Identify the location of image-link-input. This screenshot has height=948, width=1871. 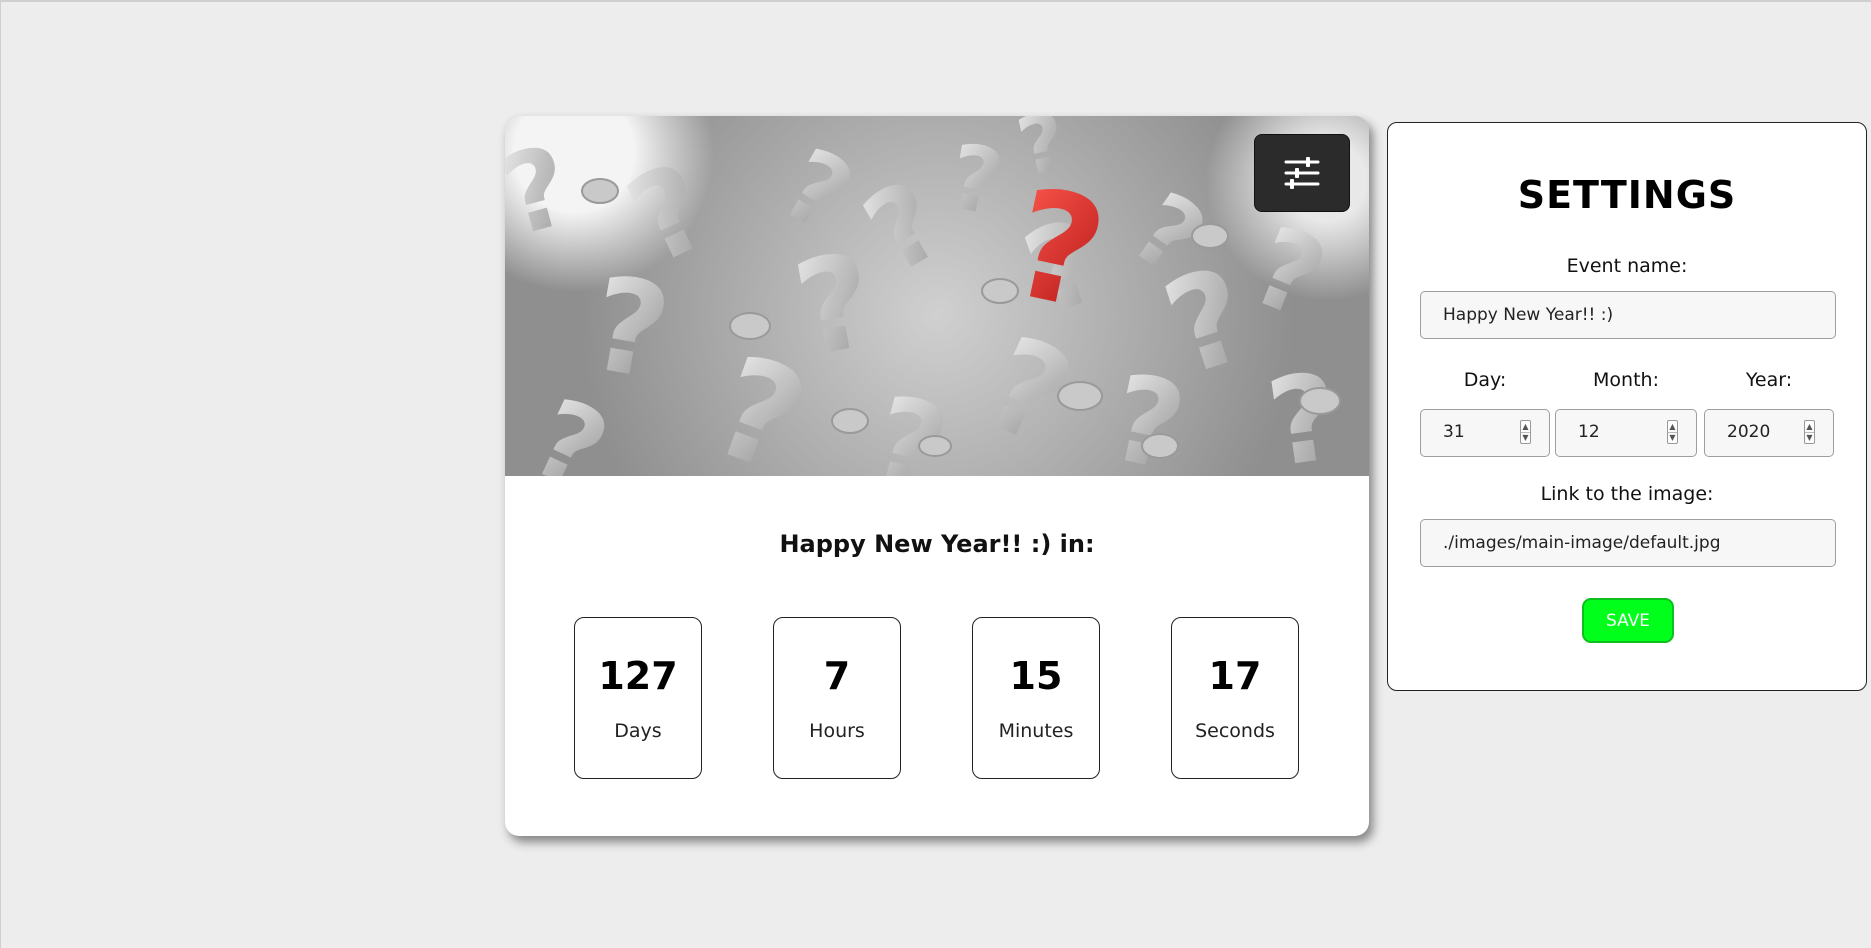
(1628, 543).